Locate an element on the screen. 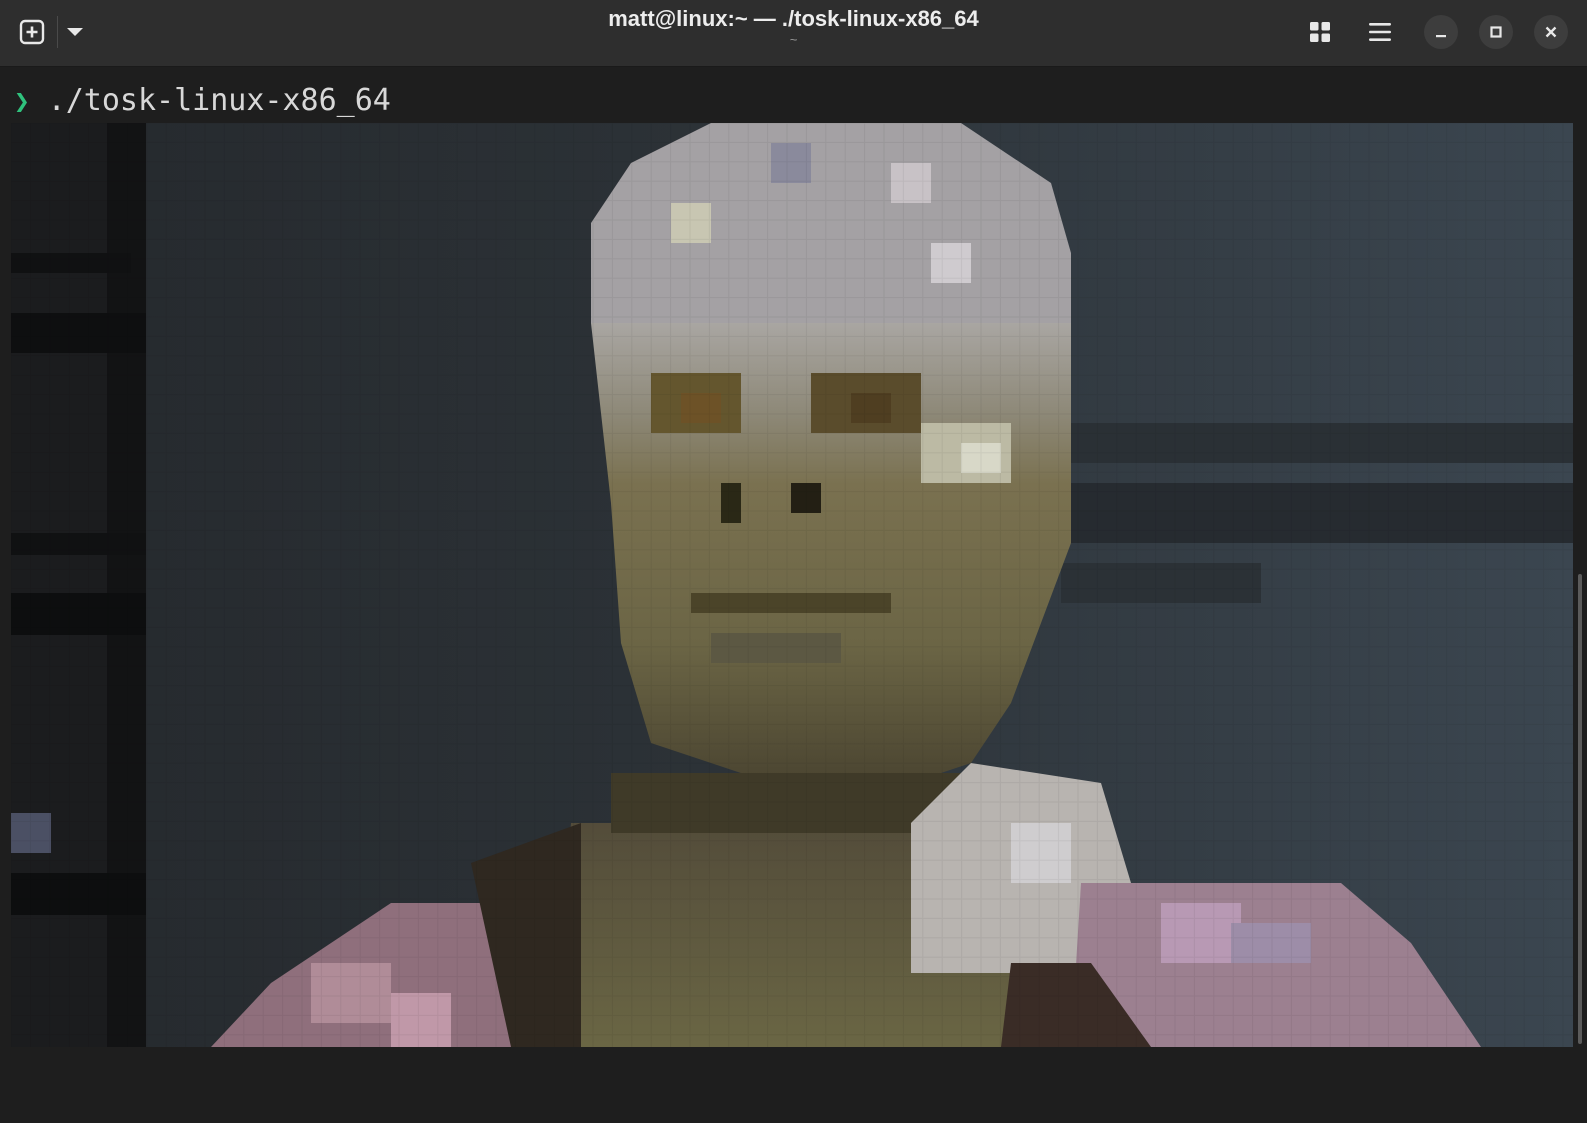 The image size is (1587, 1123). tab-overview-button is located at coordinates (1320, 32).